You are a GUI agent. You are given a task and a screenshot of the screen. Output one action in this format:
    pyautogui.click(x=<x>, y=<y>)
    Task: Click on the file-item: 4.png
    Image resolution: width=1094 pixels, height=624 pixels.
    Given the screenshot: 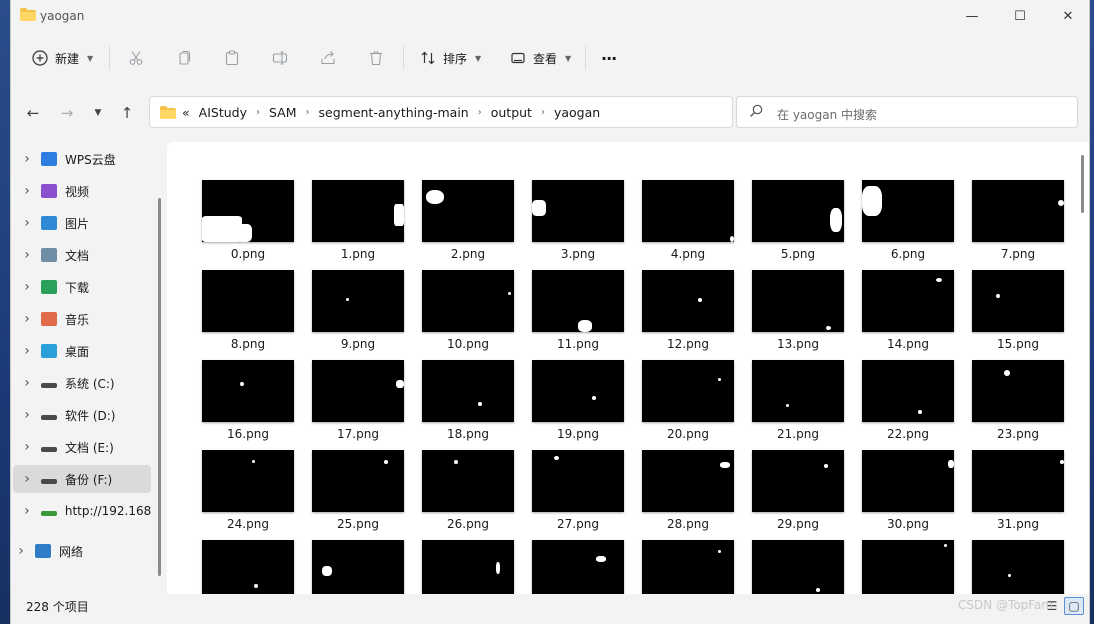 What is the action you would take?
    pyautogui.click(x=688, y=220)
    